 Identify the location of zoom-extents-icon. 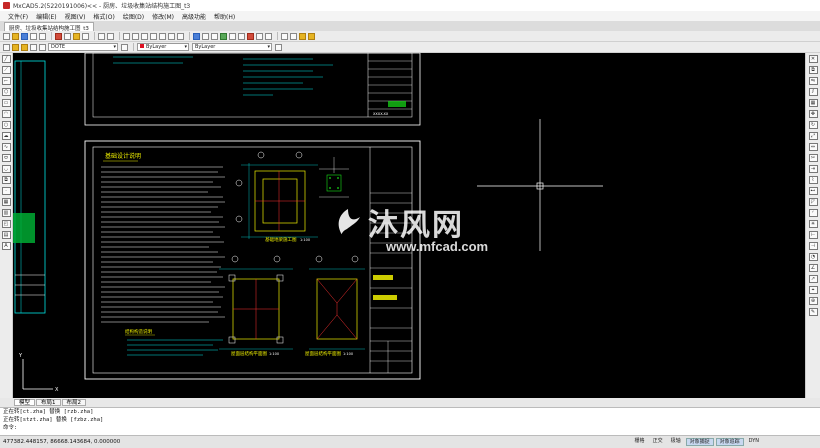
(162, 36).